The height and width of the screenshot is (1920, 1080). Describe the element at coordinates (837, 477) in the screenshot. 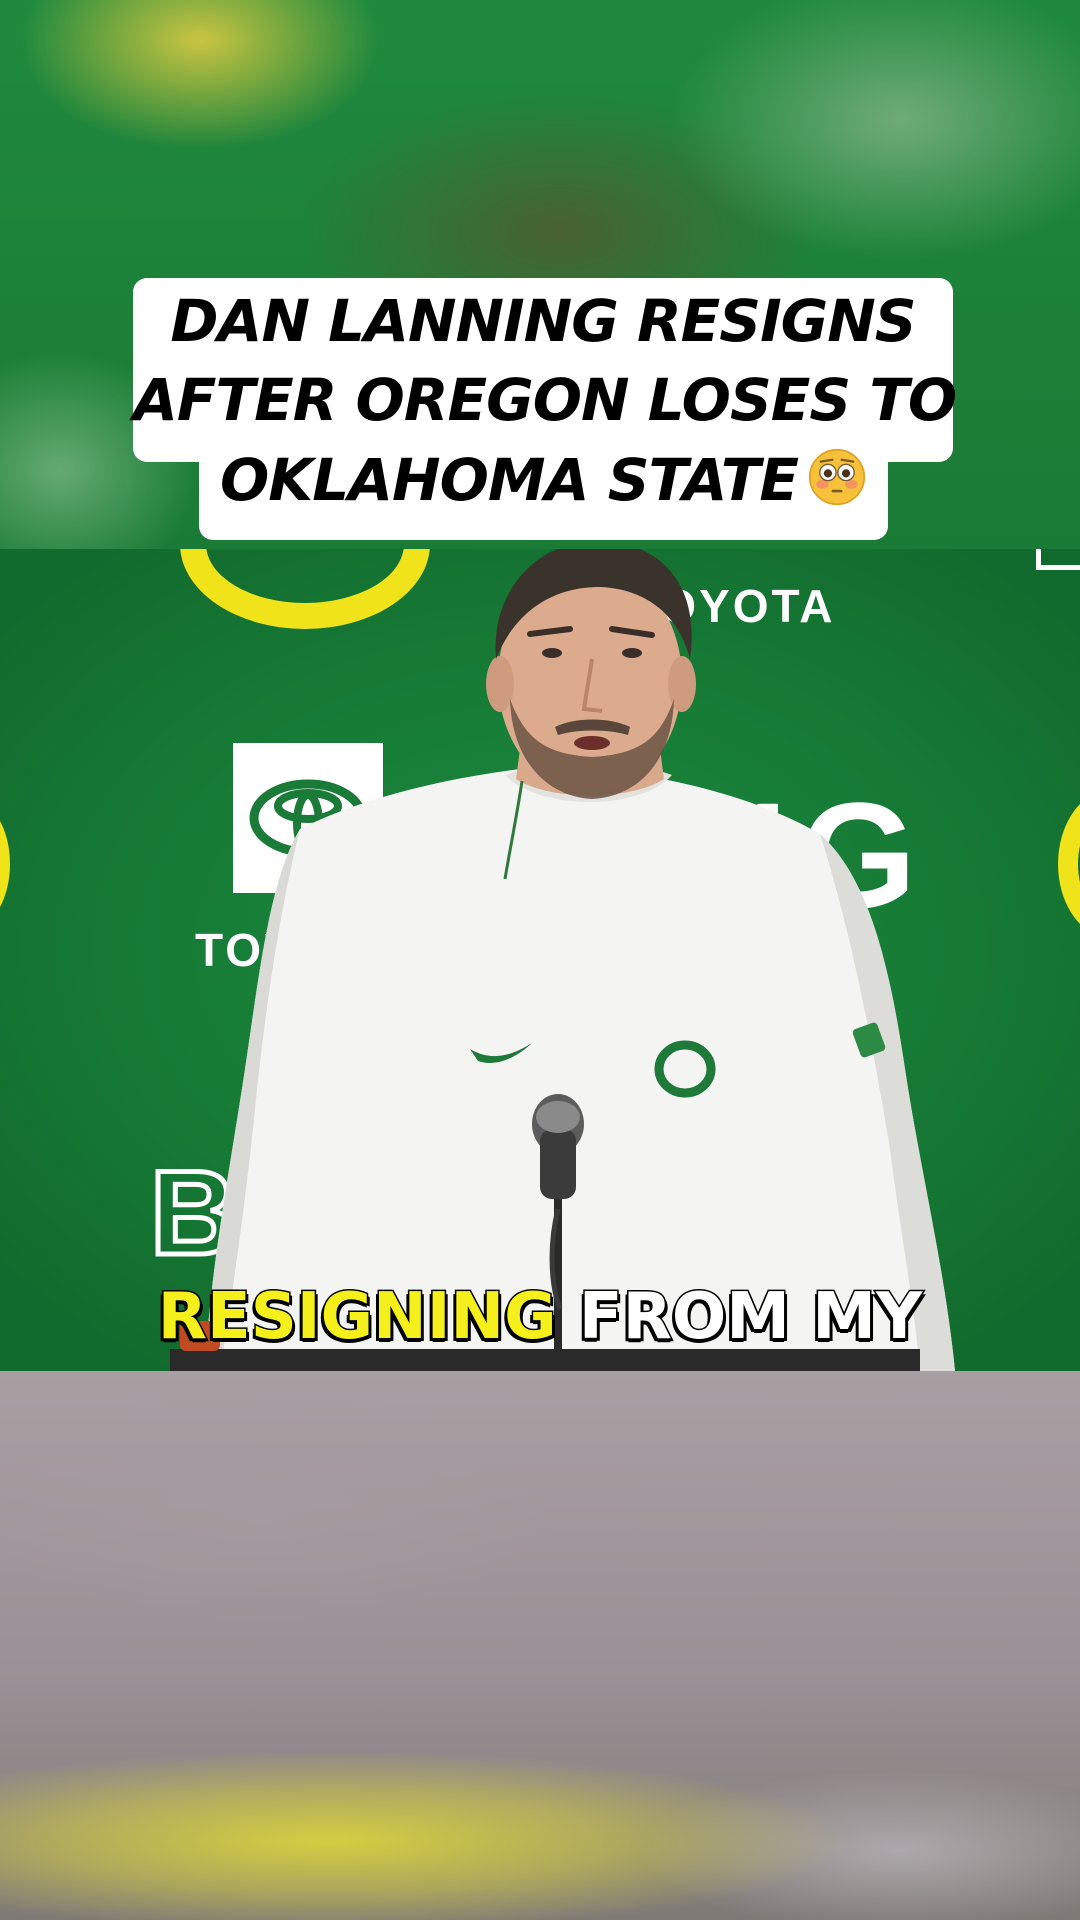

I see `flushed-face-emoji-icon` at that location.